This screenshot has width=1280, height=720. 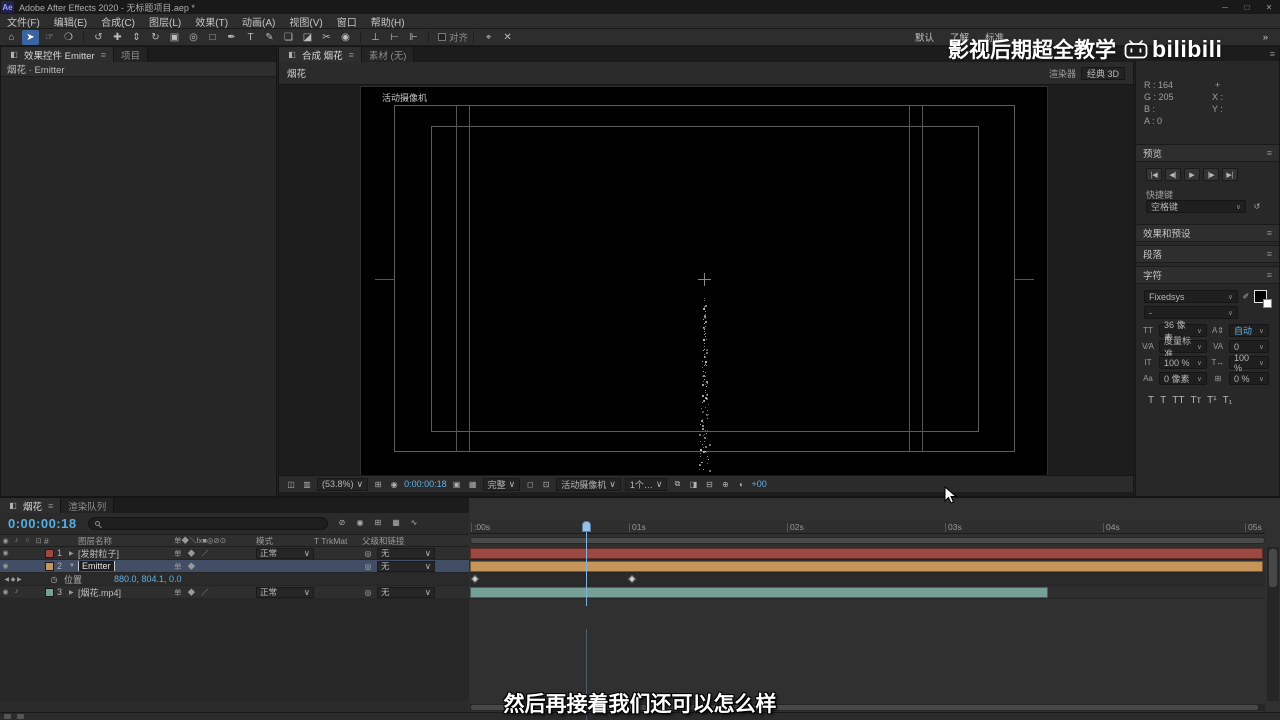 What do you see at coordinates (13, 579) in the screenshot?
I see `keyframe-navigator: ◀ ◆ ▶` at bounding box center [13, 579].